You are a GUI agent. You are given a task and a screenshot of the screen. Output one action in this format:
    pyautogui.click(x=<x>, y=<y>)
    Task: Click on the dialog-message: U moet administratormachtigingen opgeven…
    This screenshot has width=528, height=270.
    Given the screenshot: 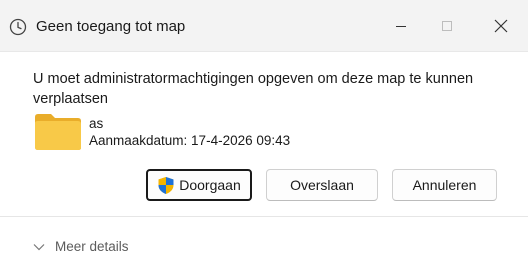 What is the action you would take?
    pyautogui.click(x=253, y=89)
    